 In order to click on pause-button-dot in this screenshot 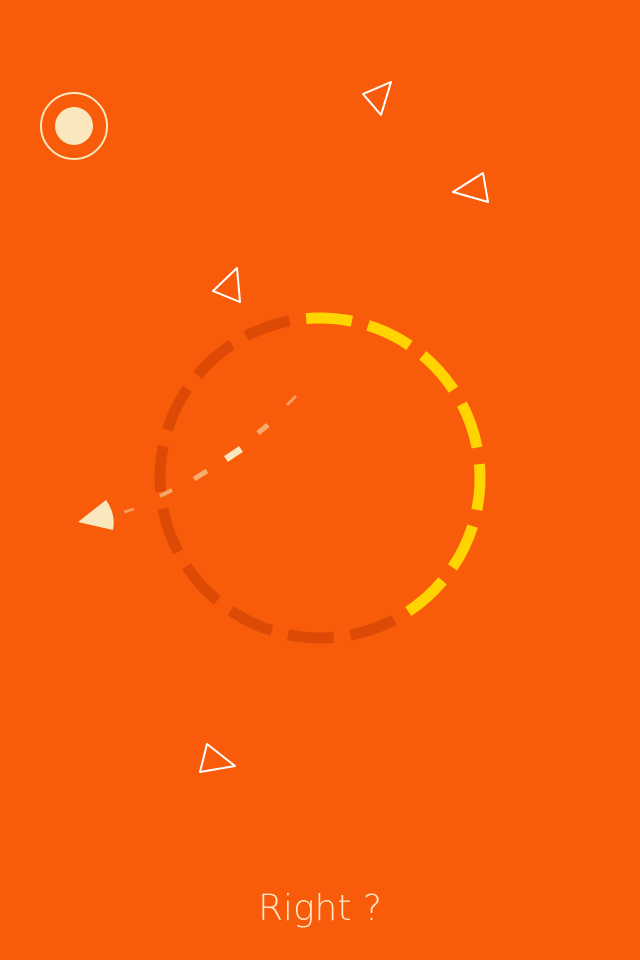, I will do `click(74, 126)`.